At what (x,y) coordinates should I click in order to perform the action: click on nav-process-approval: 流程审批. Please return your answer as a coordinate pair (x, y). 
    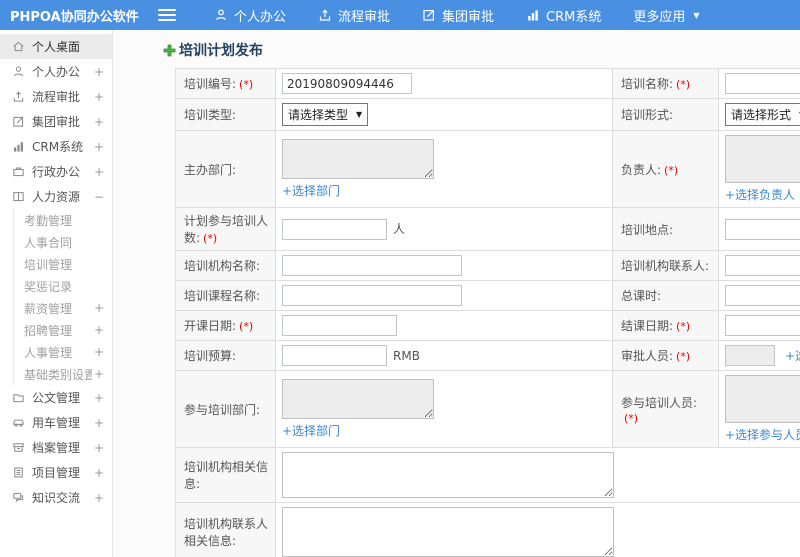
    Looking at the image, I should click on (354, 15).